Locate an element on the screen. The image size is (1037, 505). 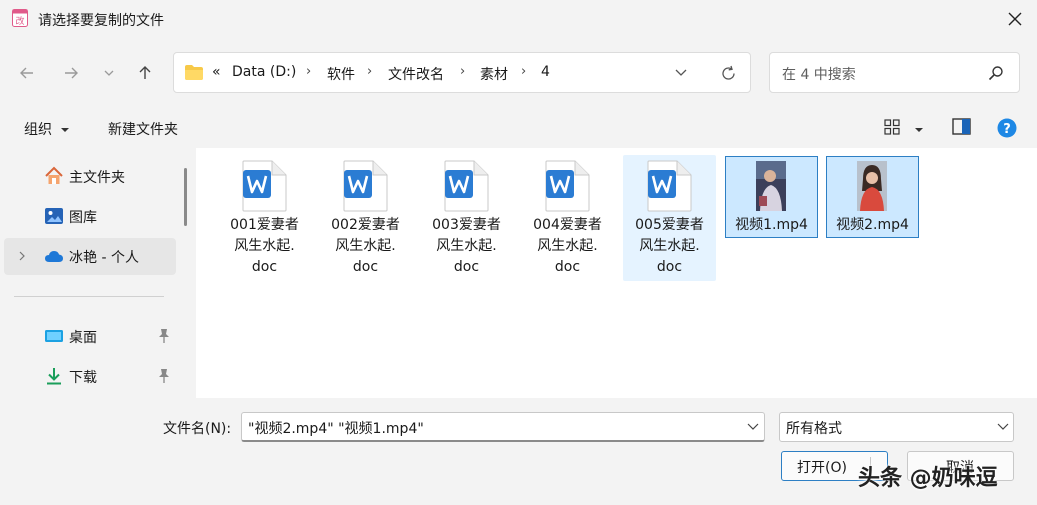
svg-text: 改 is located at coordinates (19, 21).